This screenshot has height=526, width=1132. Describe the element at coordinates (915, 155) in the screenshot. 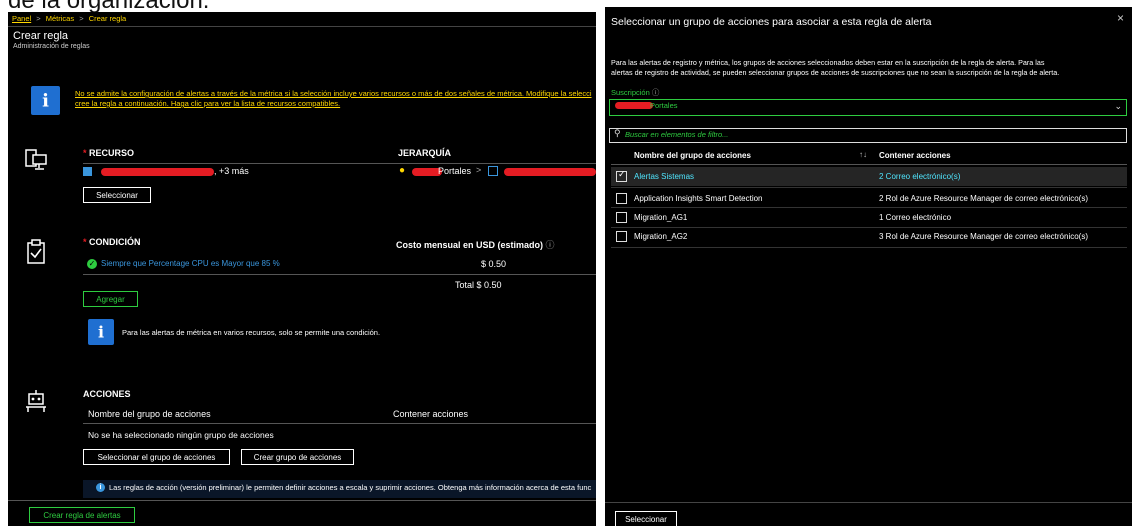

I see `table-col-contains: Contener acciones` at that location.